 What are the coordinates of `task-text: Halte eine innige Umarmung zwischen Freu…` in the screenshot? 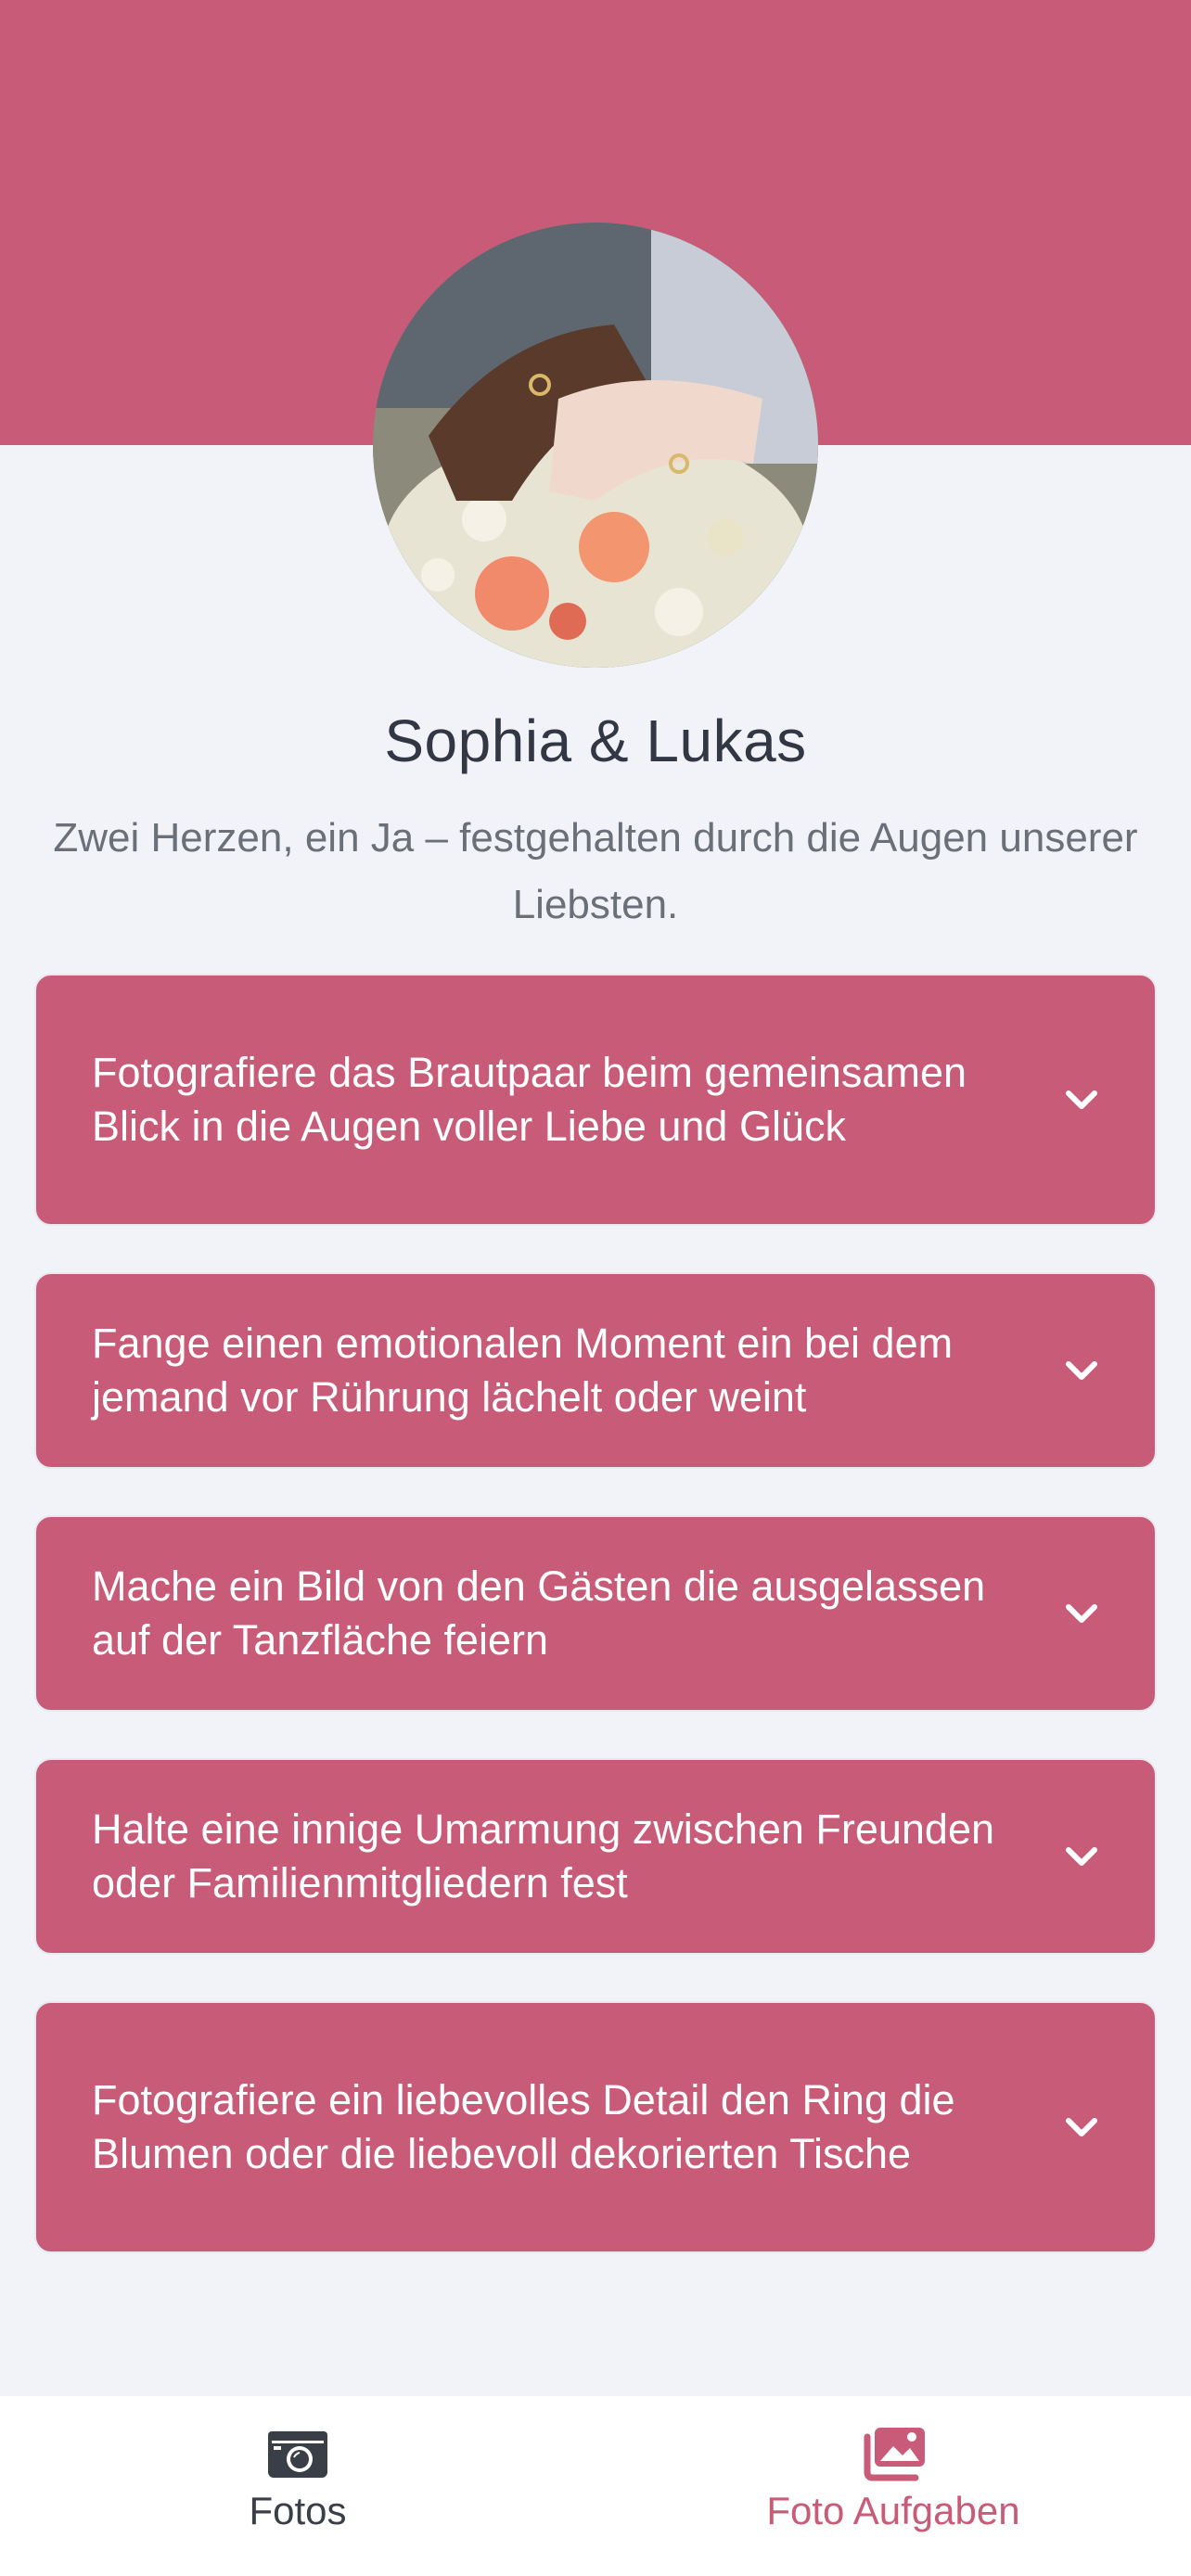 It's located at (543, 1855).